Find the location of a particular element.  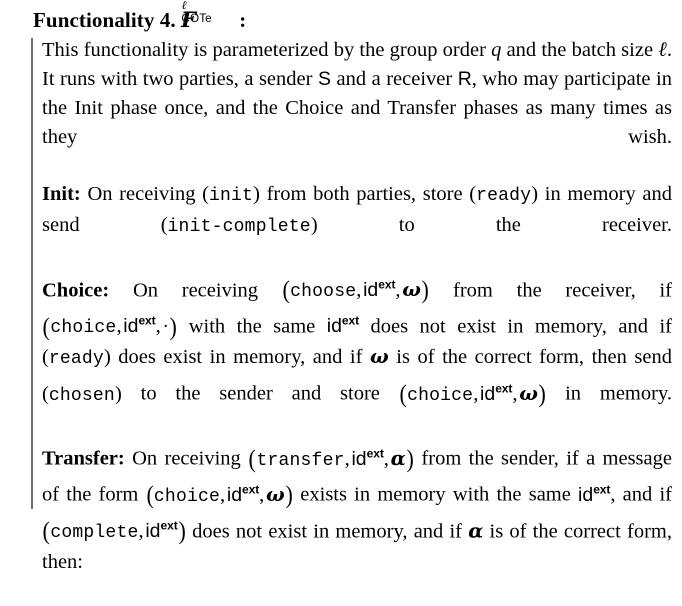

symbol-ell: ℓ is located at coordinates (662, 50).